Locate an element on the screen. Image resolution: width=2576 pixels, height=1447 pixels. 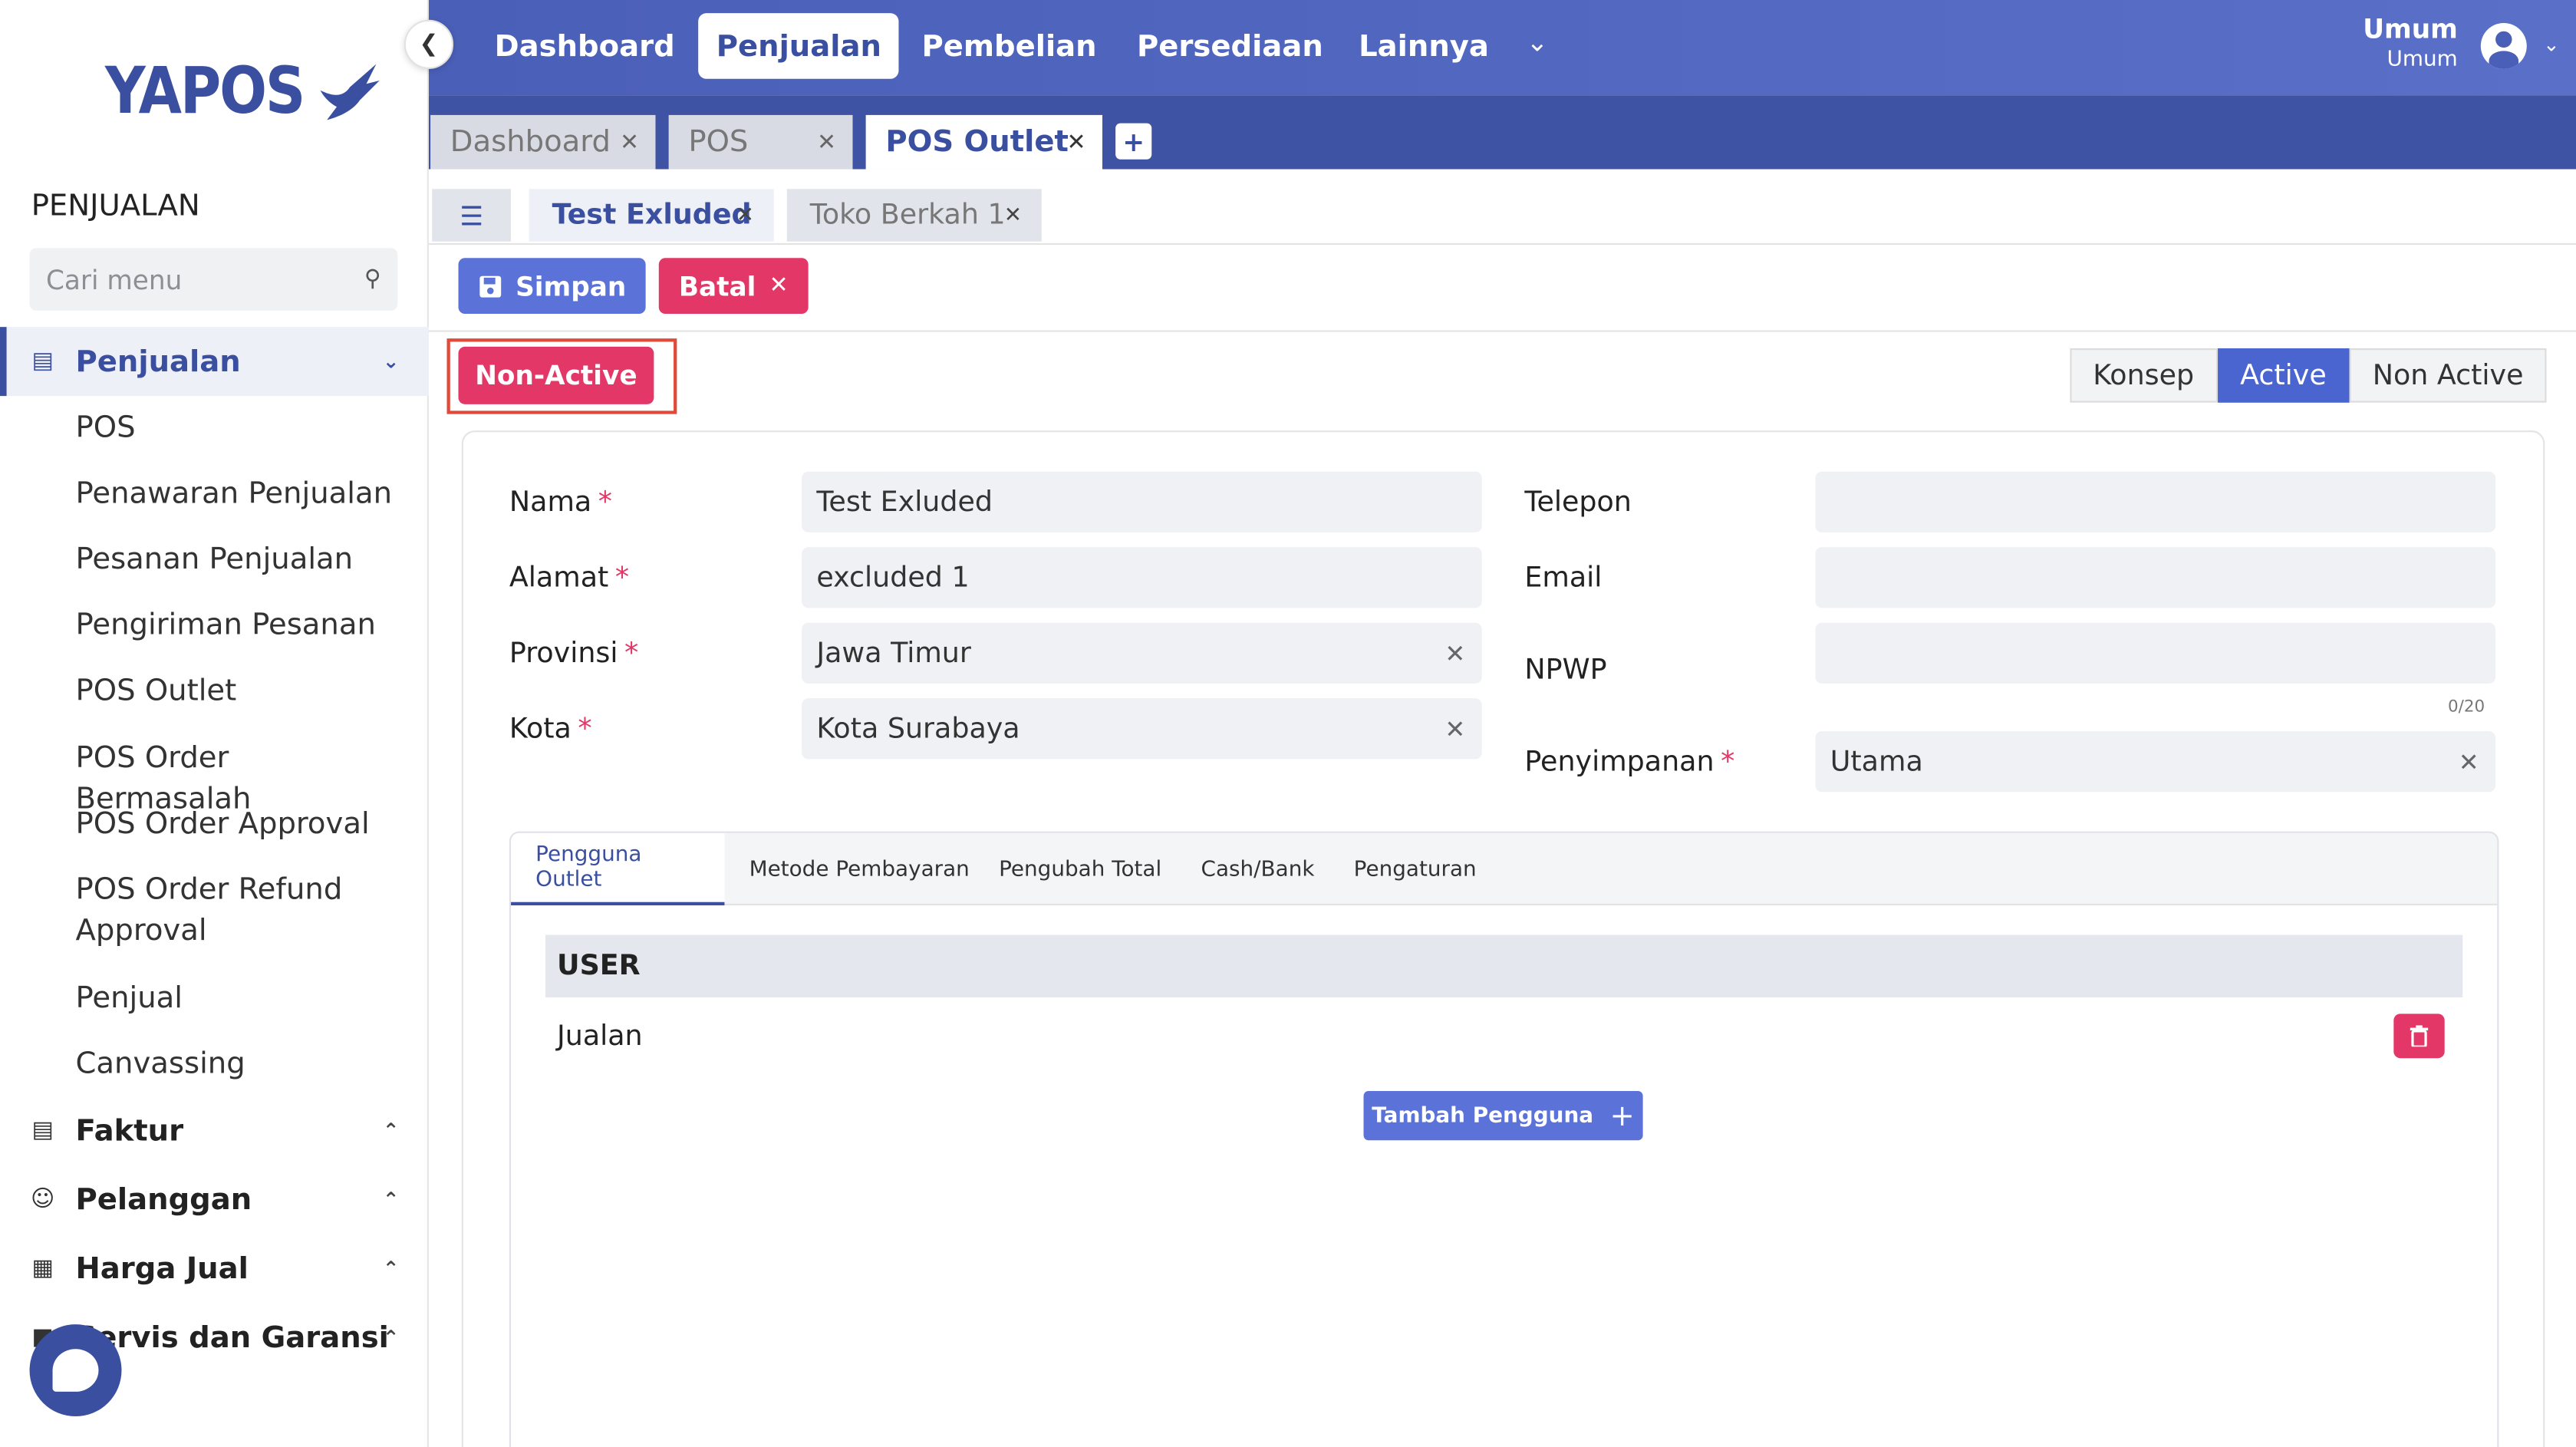
cancel-button: Batal ✕ is located at coordinates (733, 286).